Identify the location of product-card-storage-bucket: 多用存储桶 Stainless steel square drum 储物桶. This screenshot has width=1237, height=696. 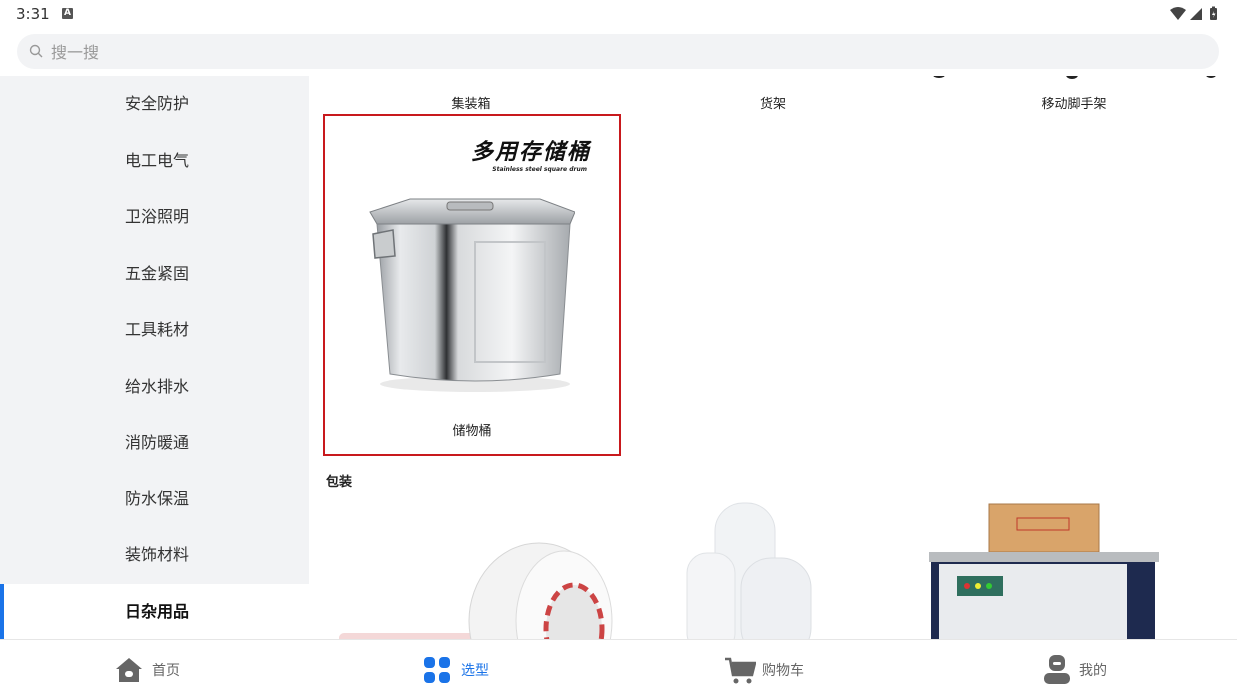
(472, 285).